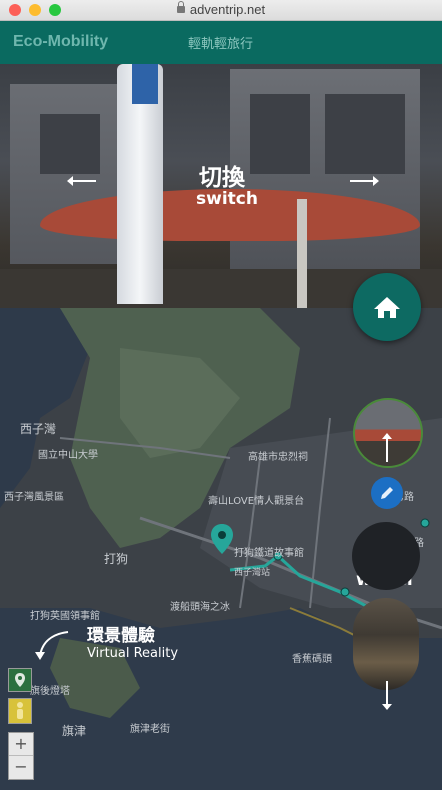 The image size is (442, 790). Describe the element at coordinates (278, 457) in the screenshot. I see `map-label: 高雄市忠烈祠` at that location.